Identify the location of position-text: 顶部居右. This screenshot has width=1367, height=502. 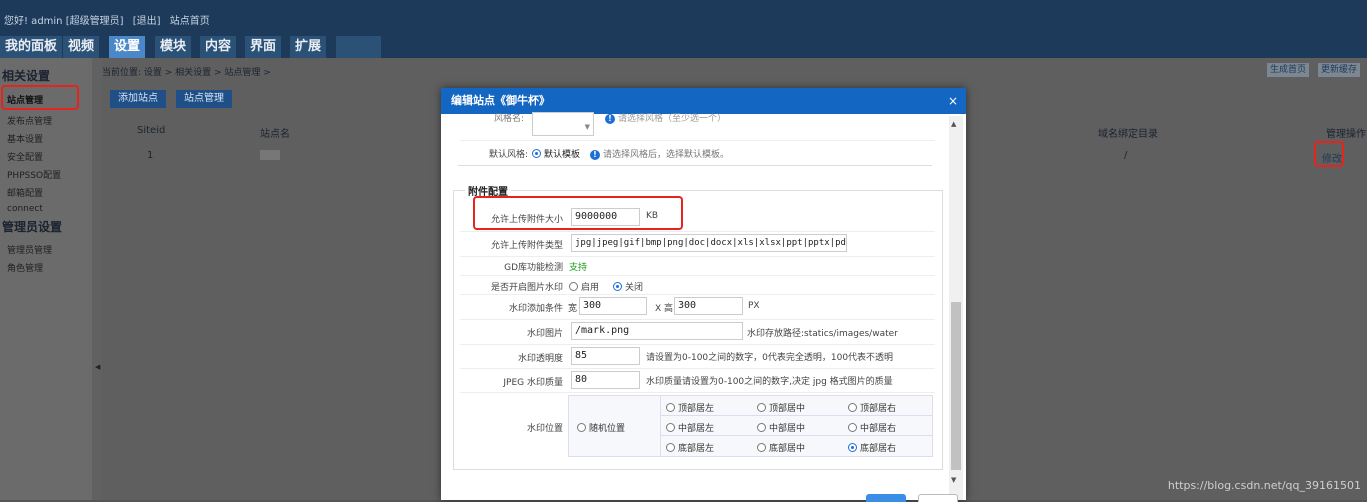
(878, 409).